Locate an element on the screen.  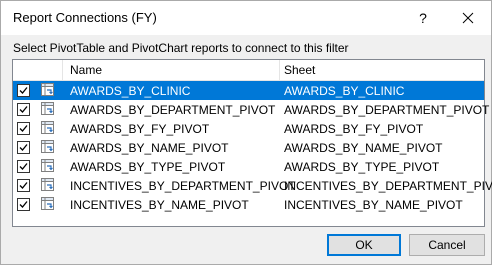
close-icon is located at coordinates (468, 18).